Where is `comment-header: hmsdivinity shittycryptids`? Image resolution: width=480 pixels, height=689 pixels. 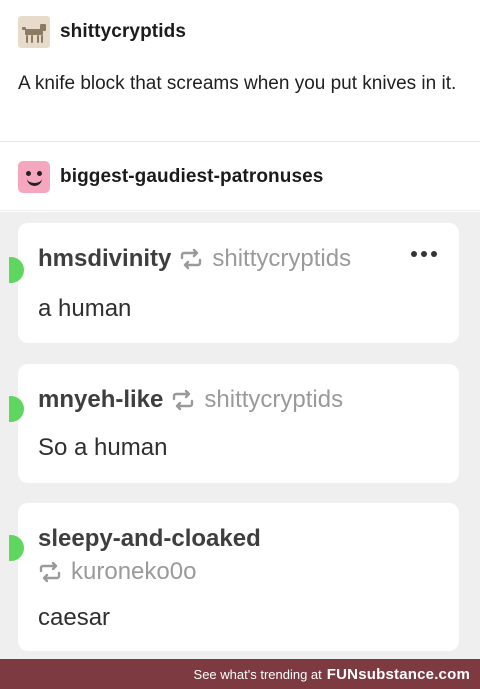
comment-header: hmsdivinity shittycryptids is located at coordinates (194, 259).